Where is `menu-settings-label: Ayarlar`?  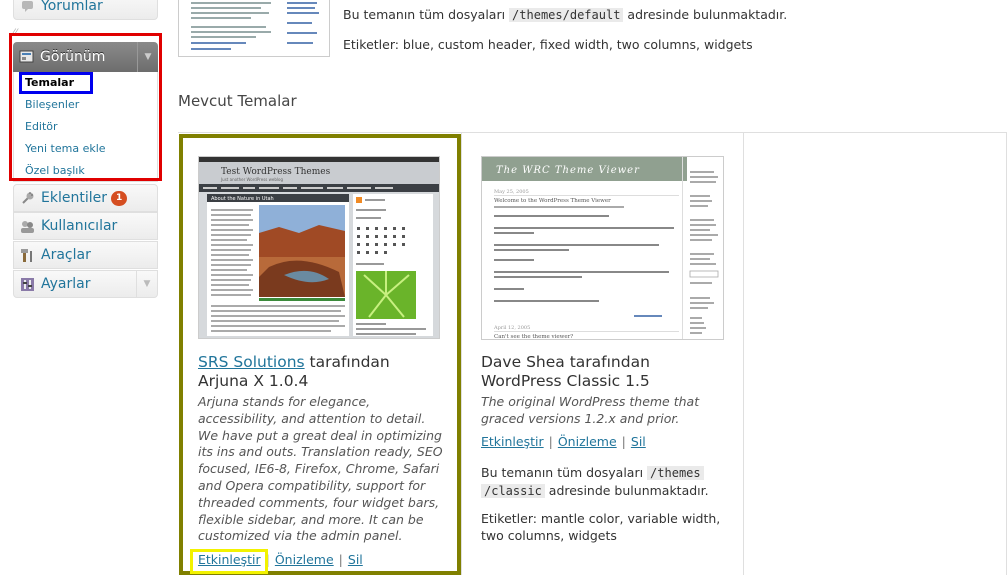 menu-settings-label: Ayarlar is located at coordinates (66, 284).